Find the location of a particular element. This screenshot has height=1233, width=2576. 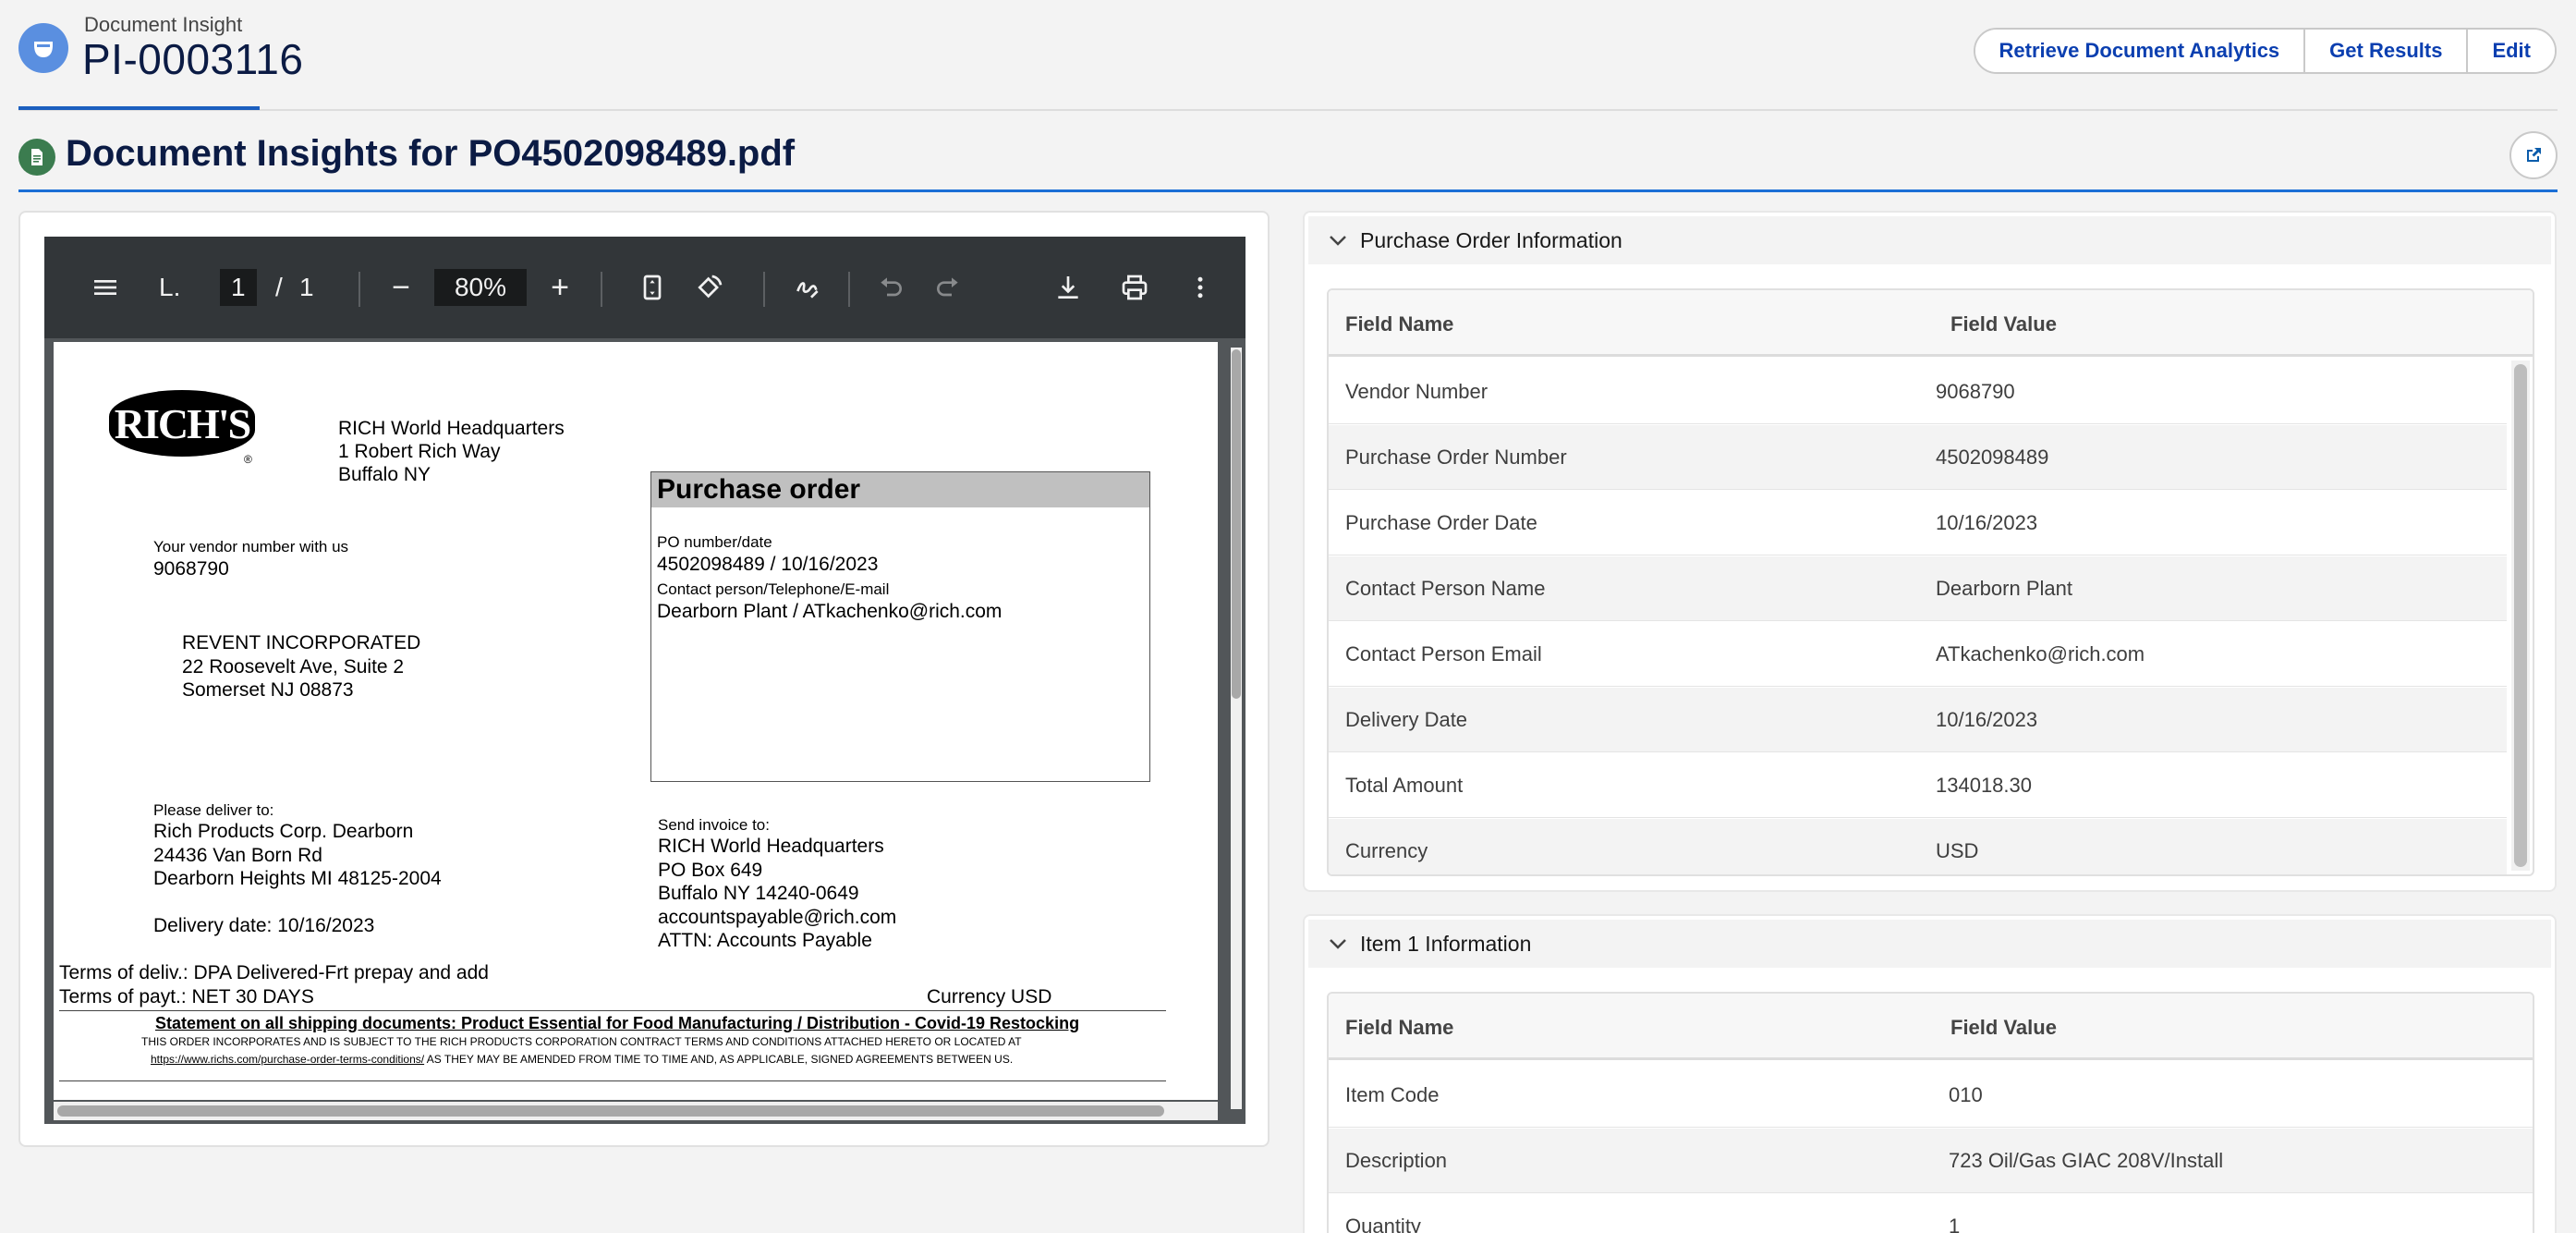

terms-payment: Terms of payt.: NET 30 DAYS is located at coordinates (186, 997).